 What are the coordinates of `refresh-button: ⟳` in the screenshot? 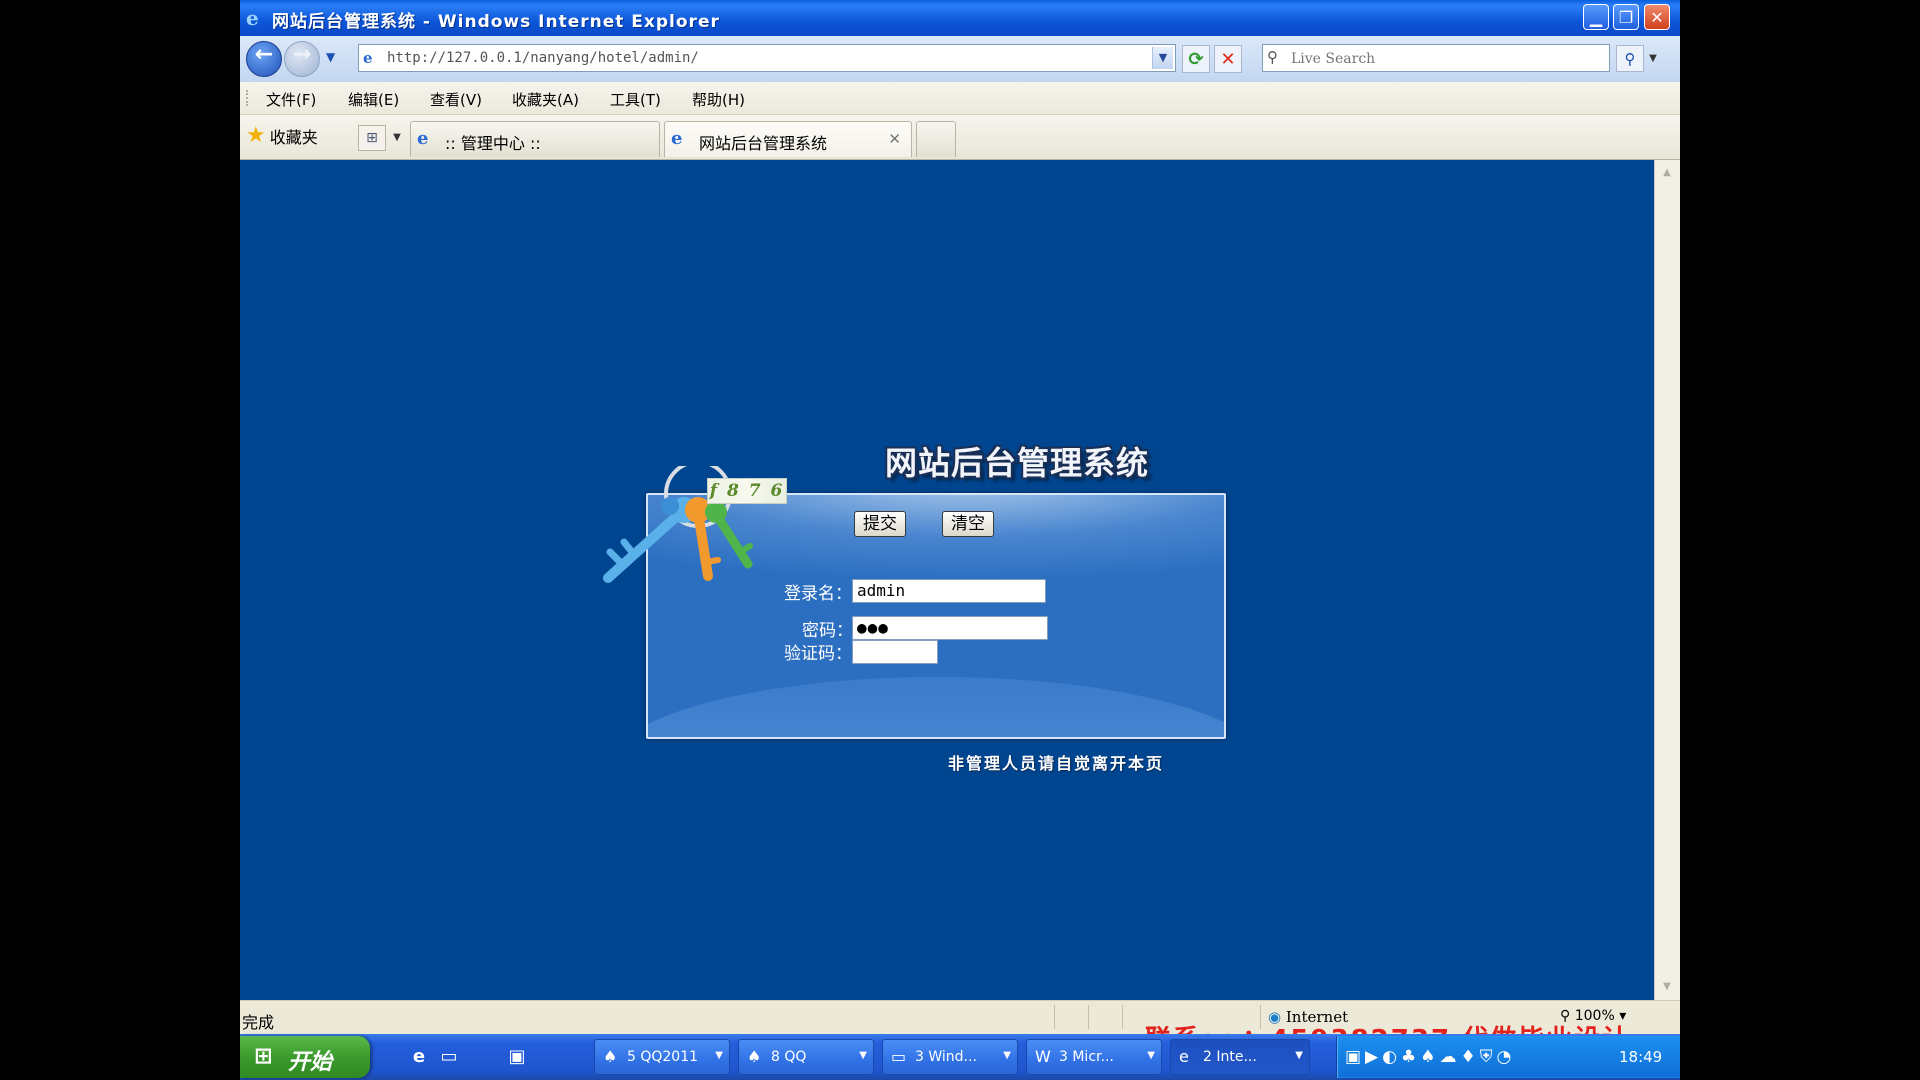 It's located at (1196, 59).